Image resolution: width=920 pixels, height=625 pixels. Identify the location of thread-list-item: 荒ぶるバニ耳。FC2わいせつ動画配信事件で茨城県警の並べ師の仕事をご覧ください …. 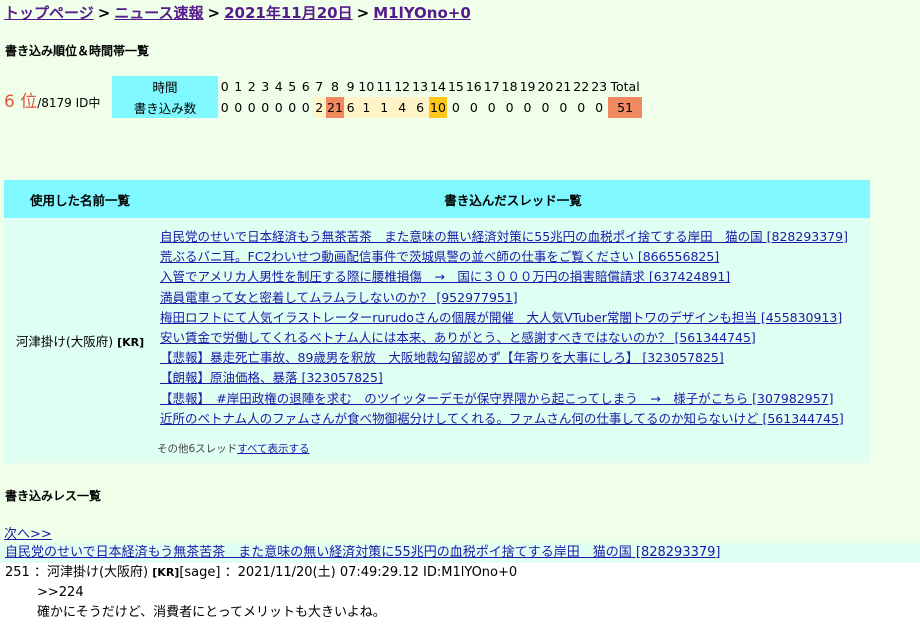
(514, 257).